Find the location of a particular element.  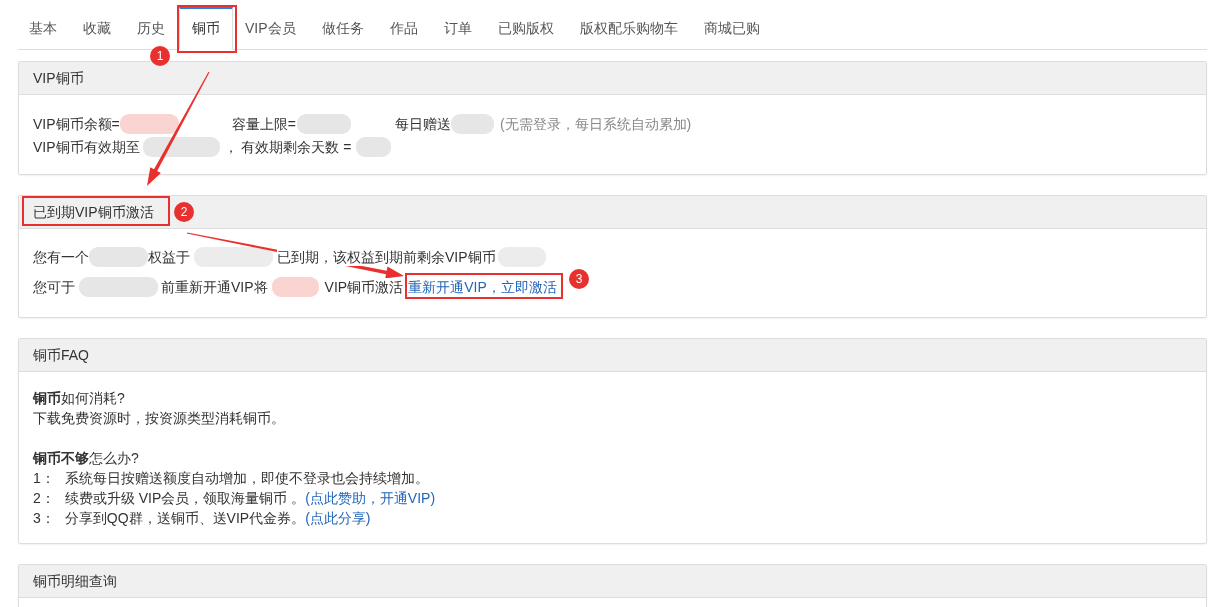

highlight-frame is located at coordinates (207, 29).